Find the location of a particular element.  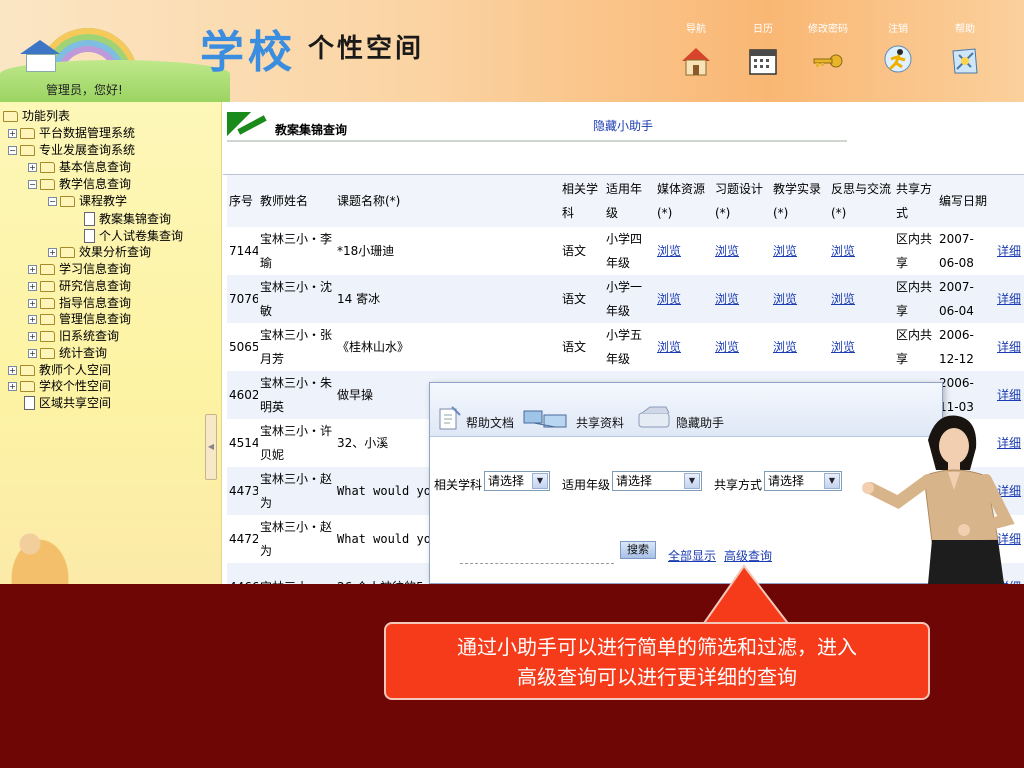

col-header: 习题设计(*) is located at coordinates (742, 201).